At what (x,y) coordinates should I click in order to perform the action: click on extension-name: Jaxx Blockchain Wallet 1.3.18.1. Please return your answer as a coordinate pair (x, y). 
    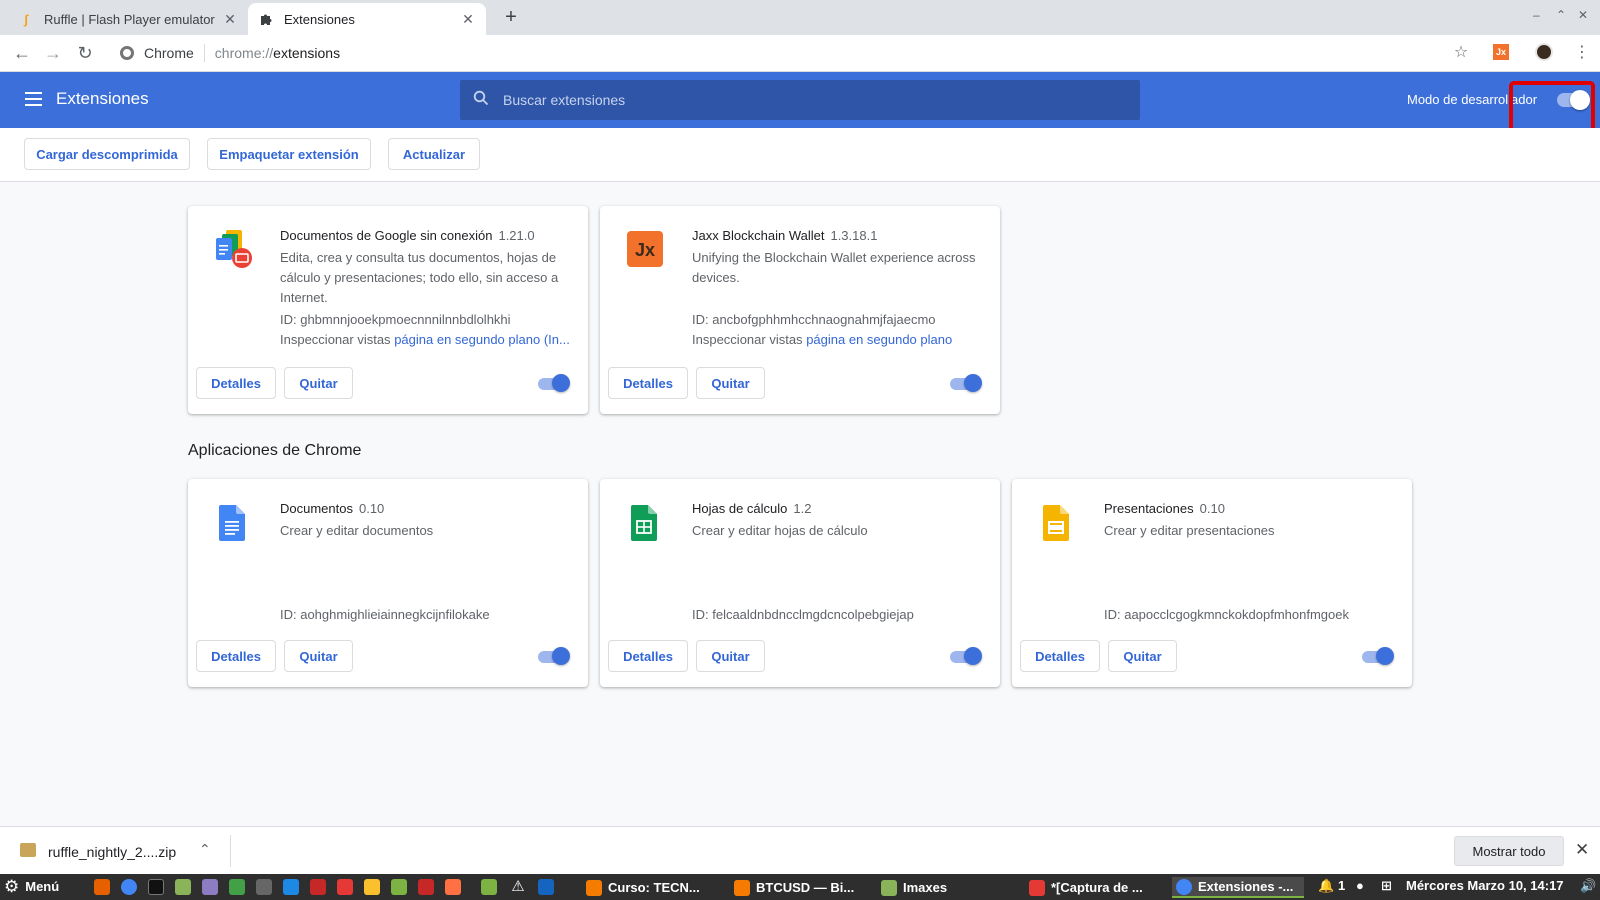
    Looking at the image, I should click on (785, 235).